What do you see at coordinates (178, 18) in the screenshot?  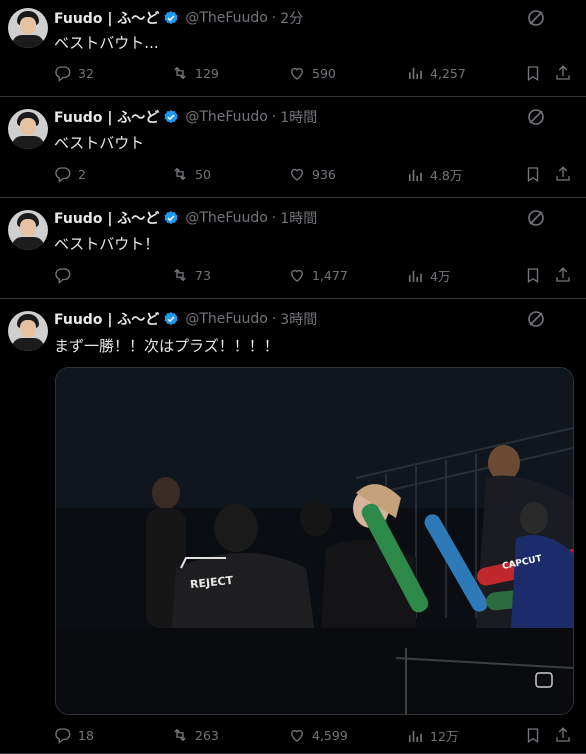 I see `tweet-header: Fuudo | ふ〜ど @TheFuudo · 2分` at bounding box center [178, 18].